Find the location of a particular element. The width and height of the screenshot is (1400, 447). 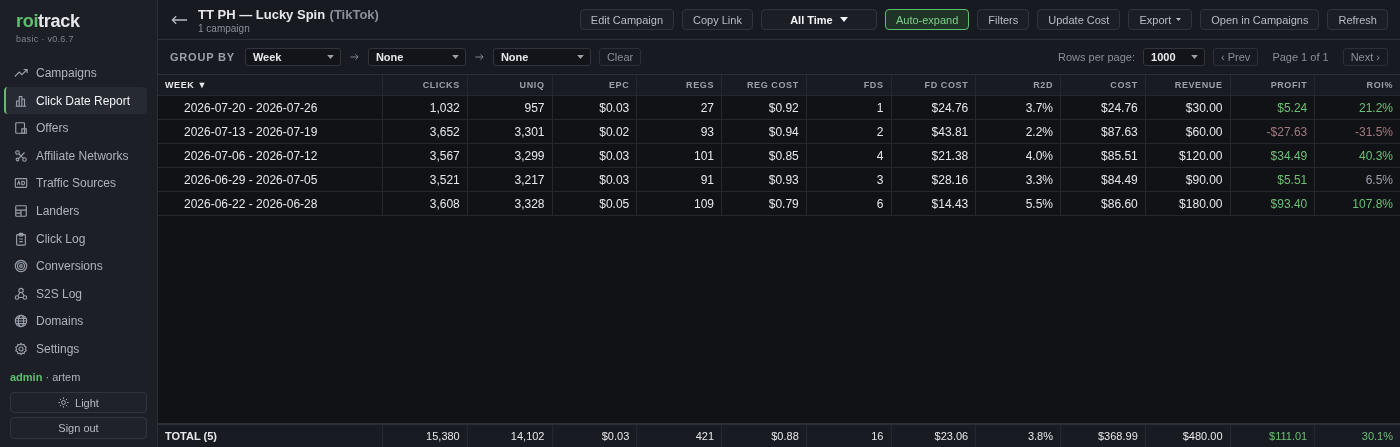

sidebar-item: Affiliate Networks is located at coordinates (75, 156).